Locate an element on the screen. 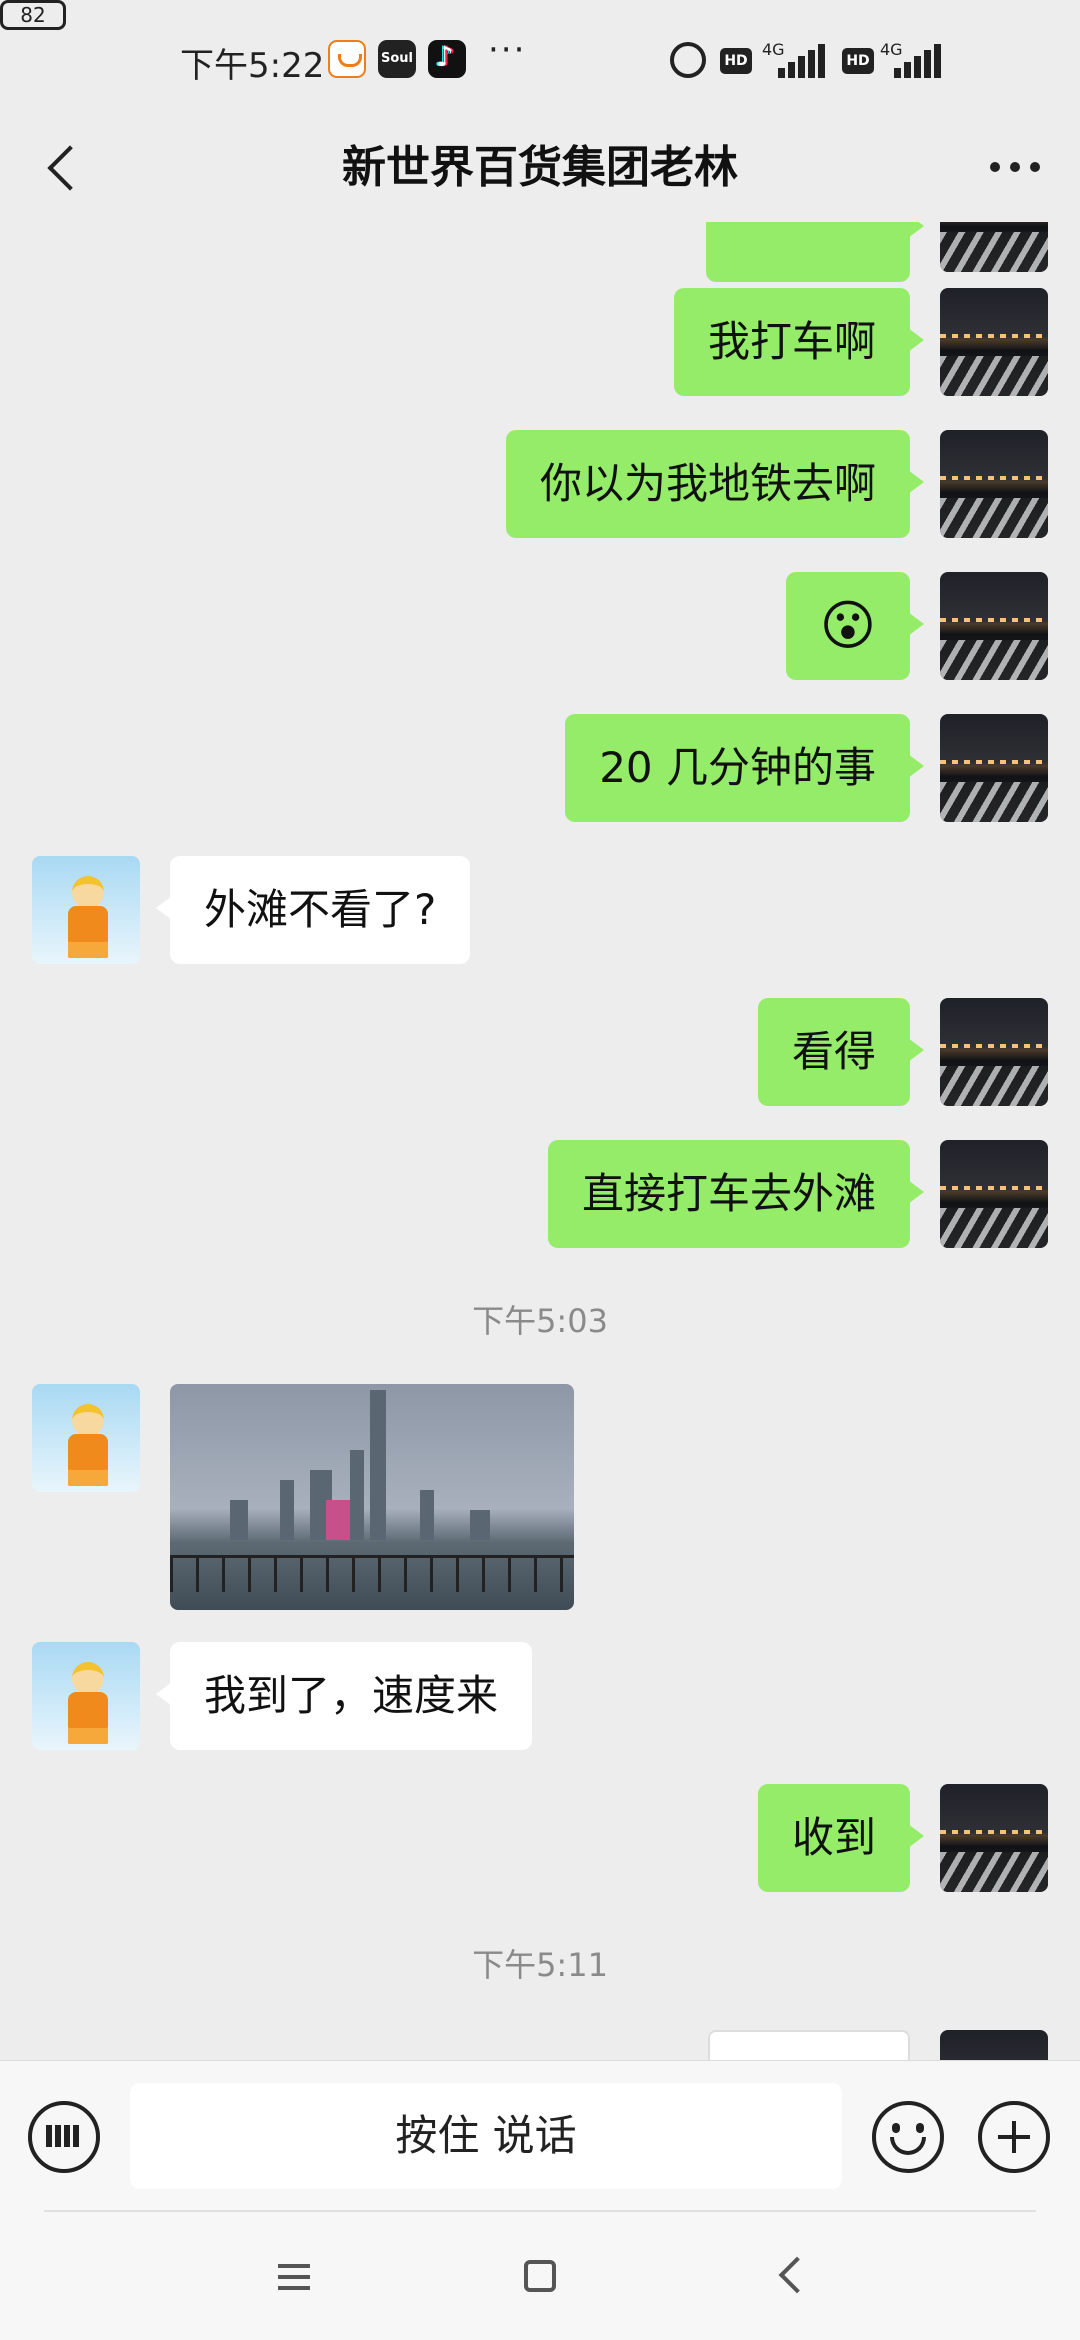 Image resolution: width=1080 pixels, height=2340 pixels. message-bubble: 20 几分钟的事 is located at coordinates (744, 768).